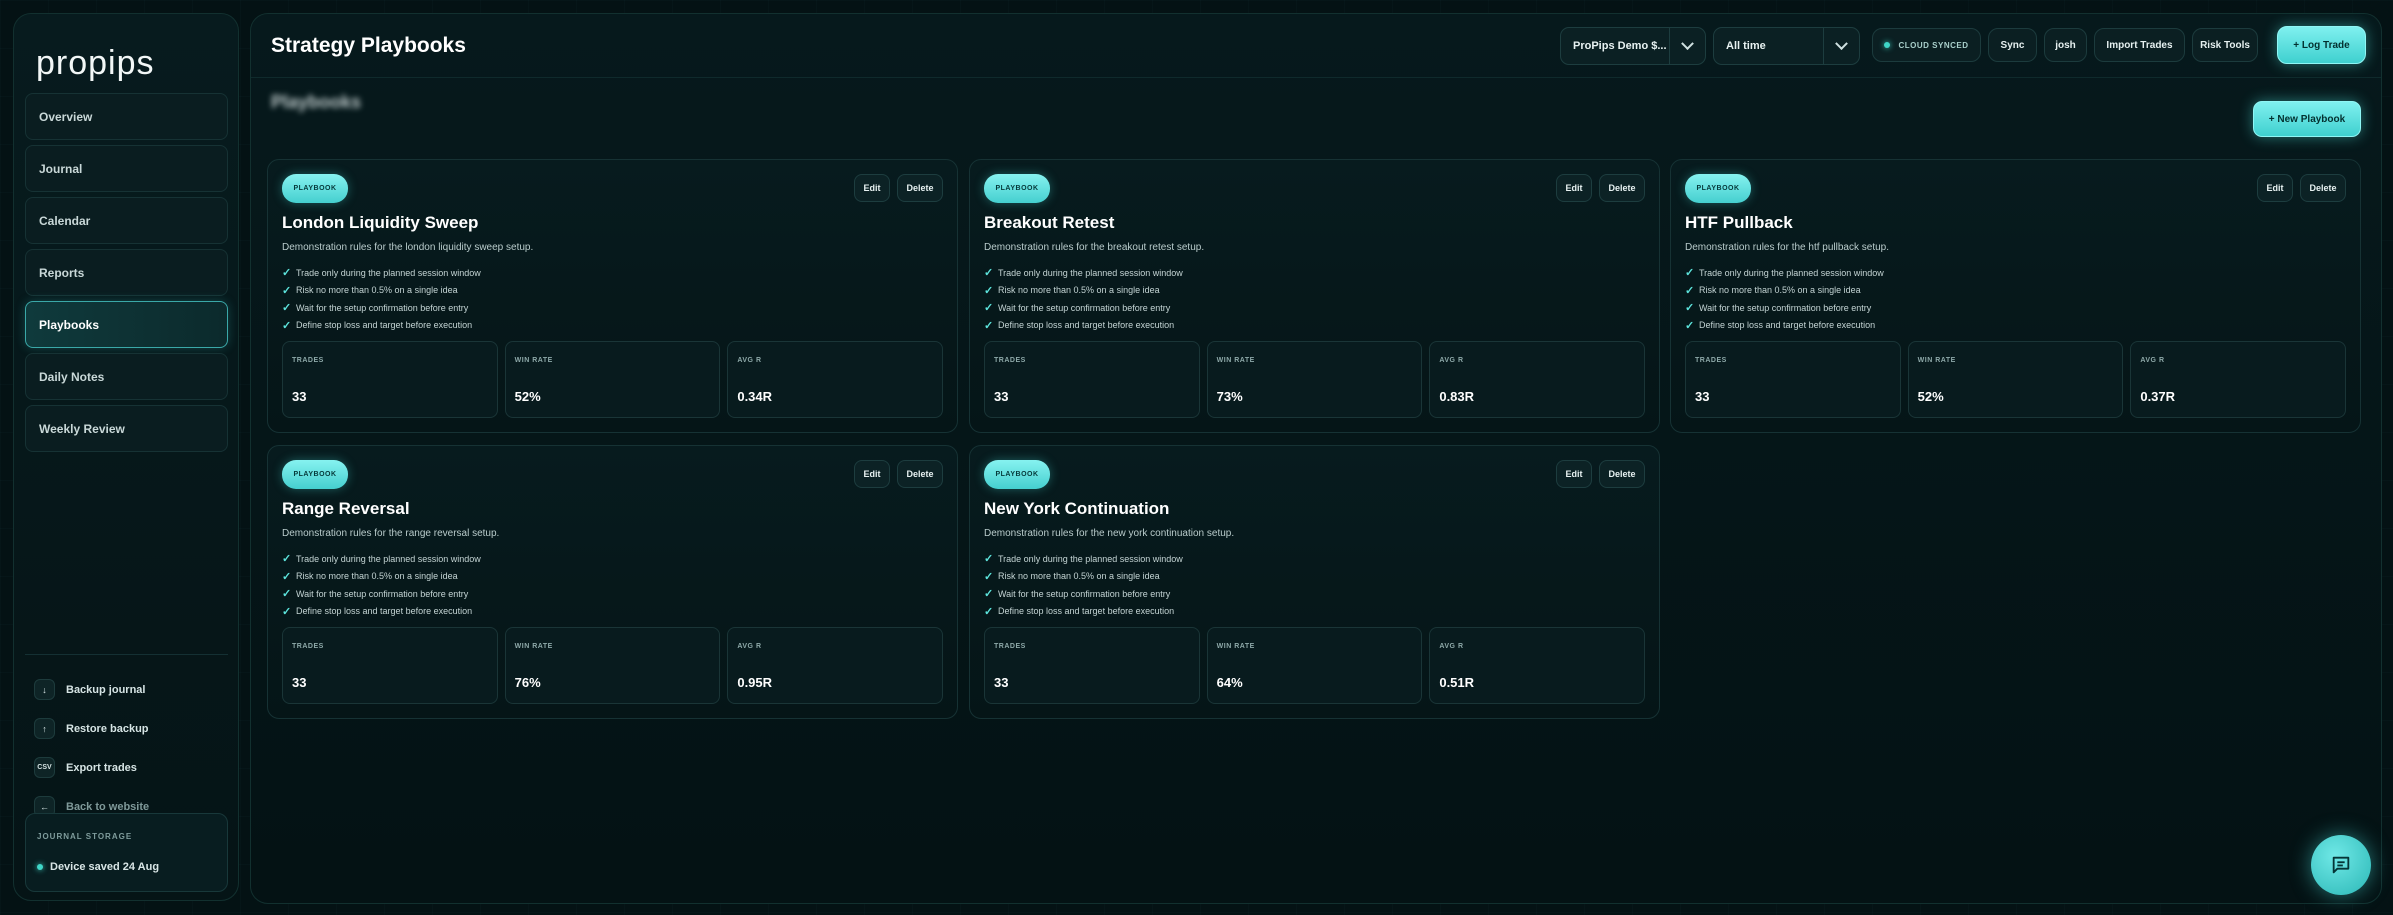 Image resolution: width=2393 pixels, height=915 pixels. What do you see at coordinates (44, 689) in the screenshot?
I see `download-icon: ↓` at bounding box center [44, 689].